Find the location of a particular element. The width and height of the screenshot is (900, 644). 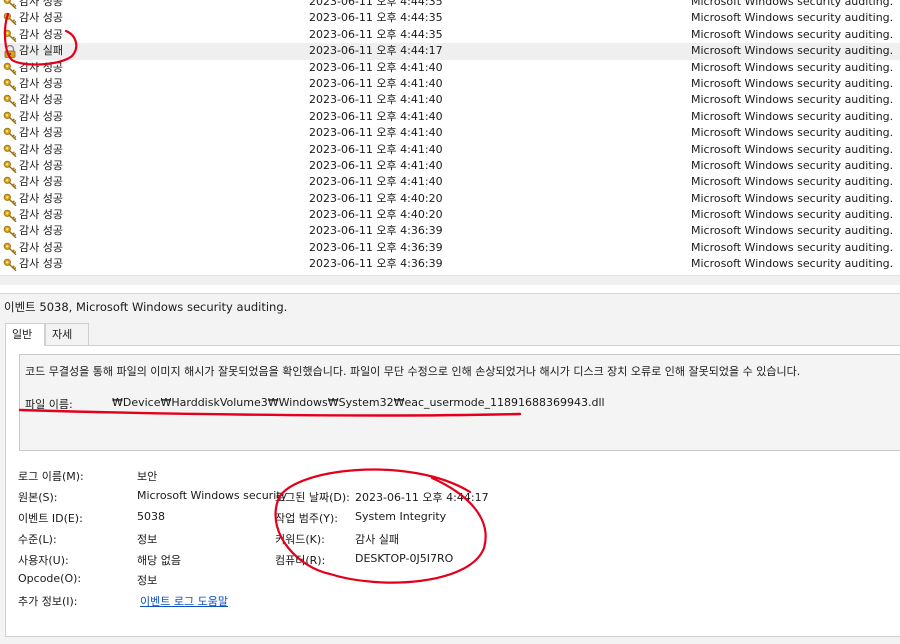

lock-icon is located at coordinates (10, 51).